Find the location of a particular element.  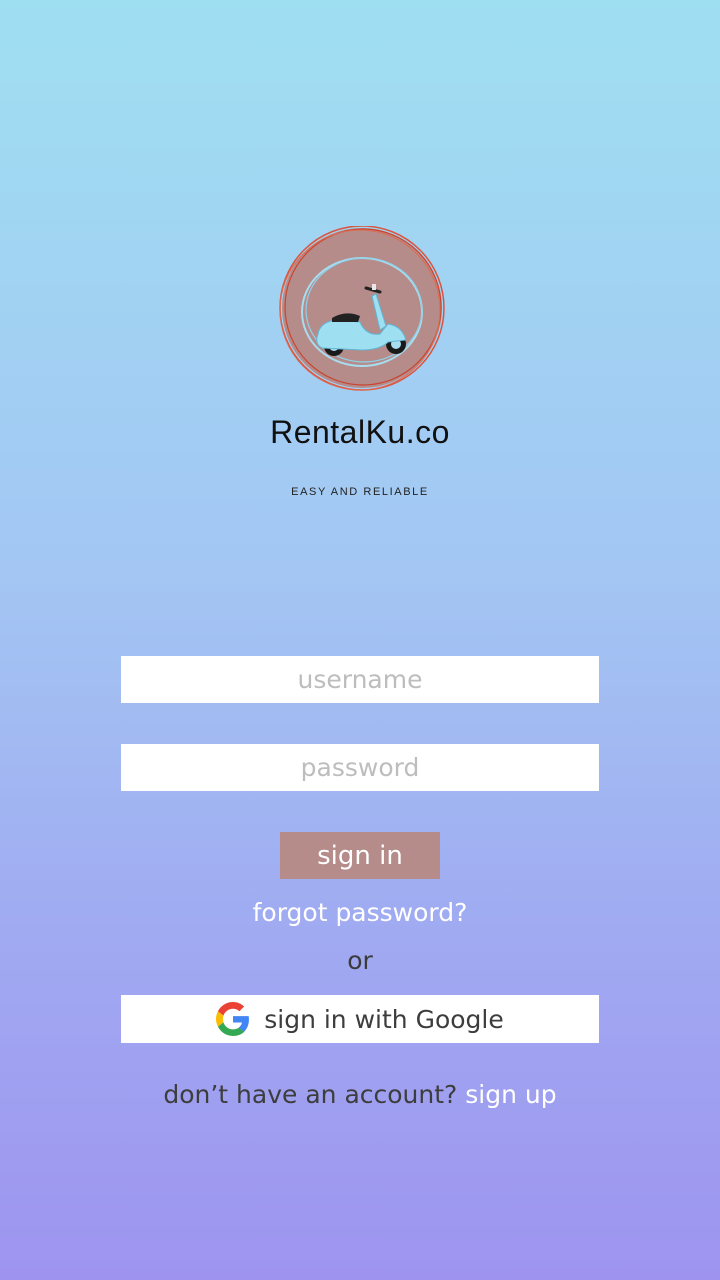

sign-in-label: sign in is located at coordinates (360, 855).